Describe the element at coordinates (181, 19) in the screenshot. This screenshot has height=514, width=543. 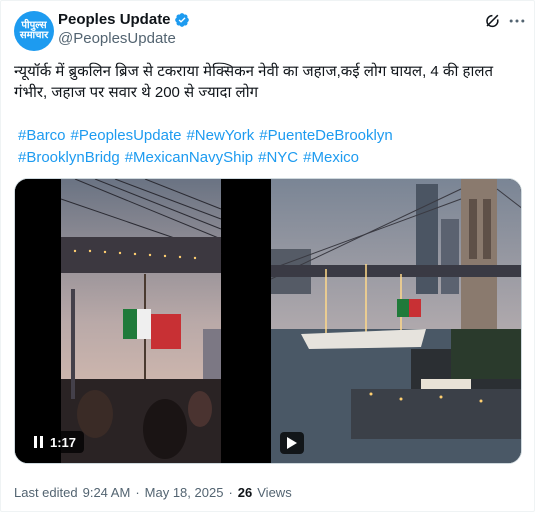
I see `verified-badge-icon` at that location.